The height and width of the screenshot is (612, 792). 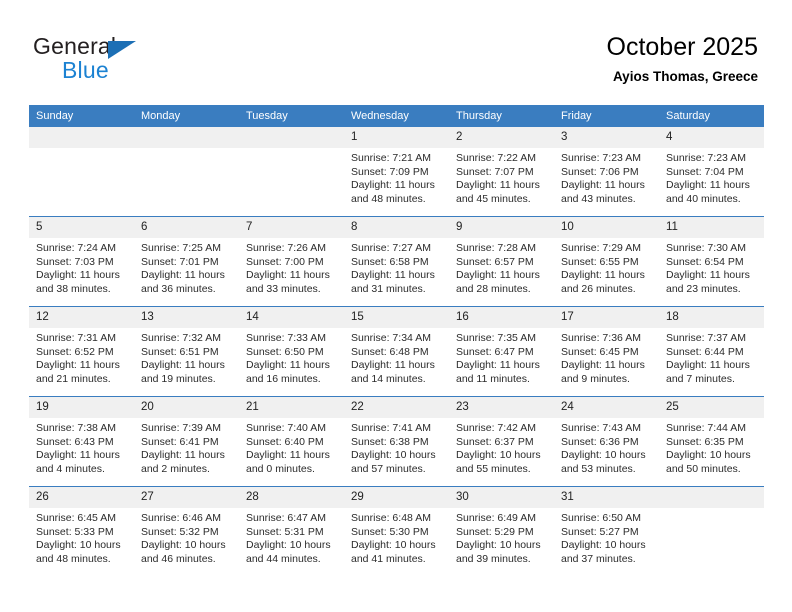 I want to click on sunset-text: Sunset: 7:00 PM, so click(x=285, y=261).